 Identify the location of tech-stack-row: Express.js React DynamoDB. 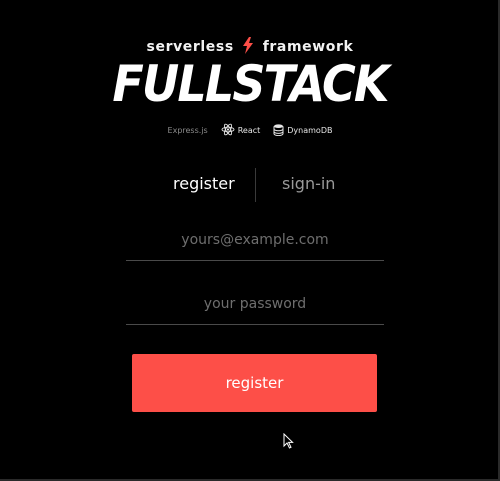
(250, 130).